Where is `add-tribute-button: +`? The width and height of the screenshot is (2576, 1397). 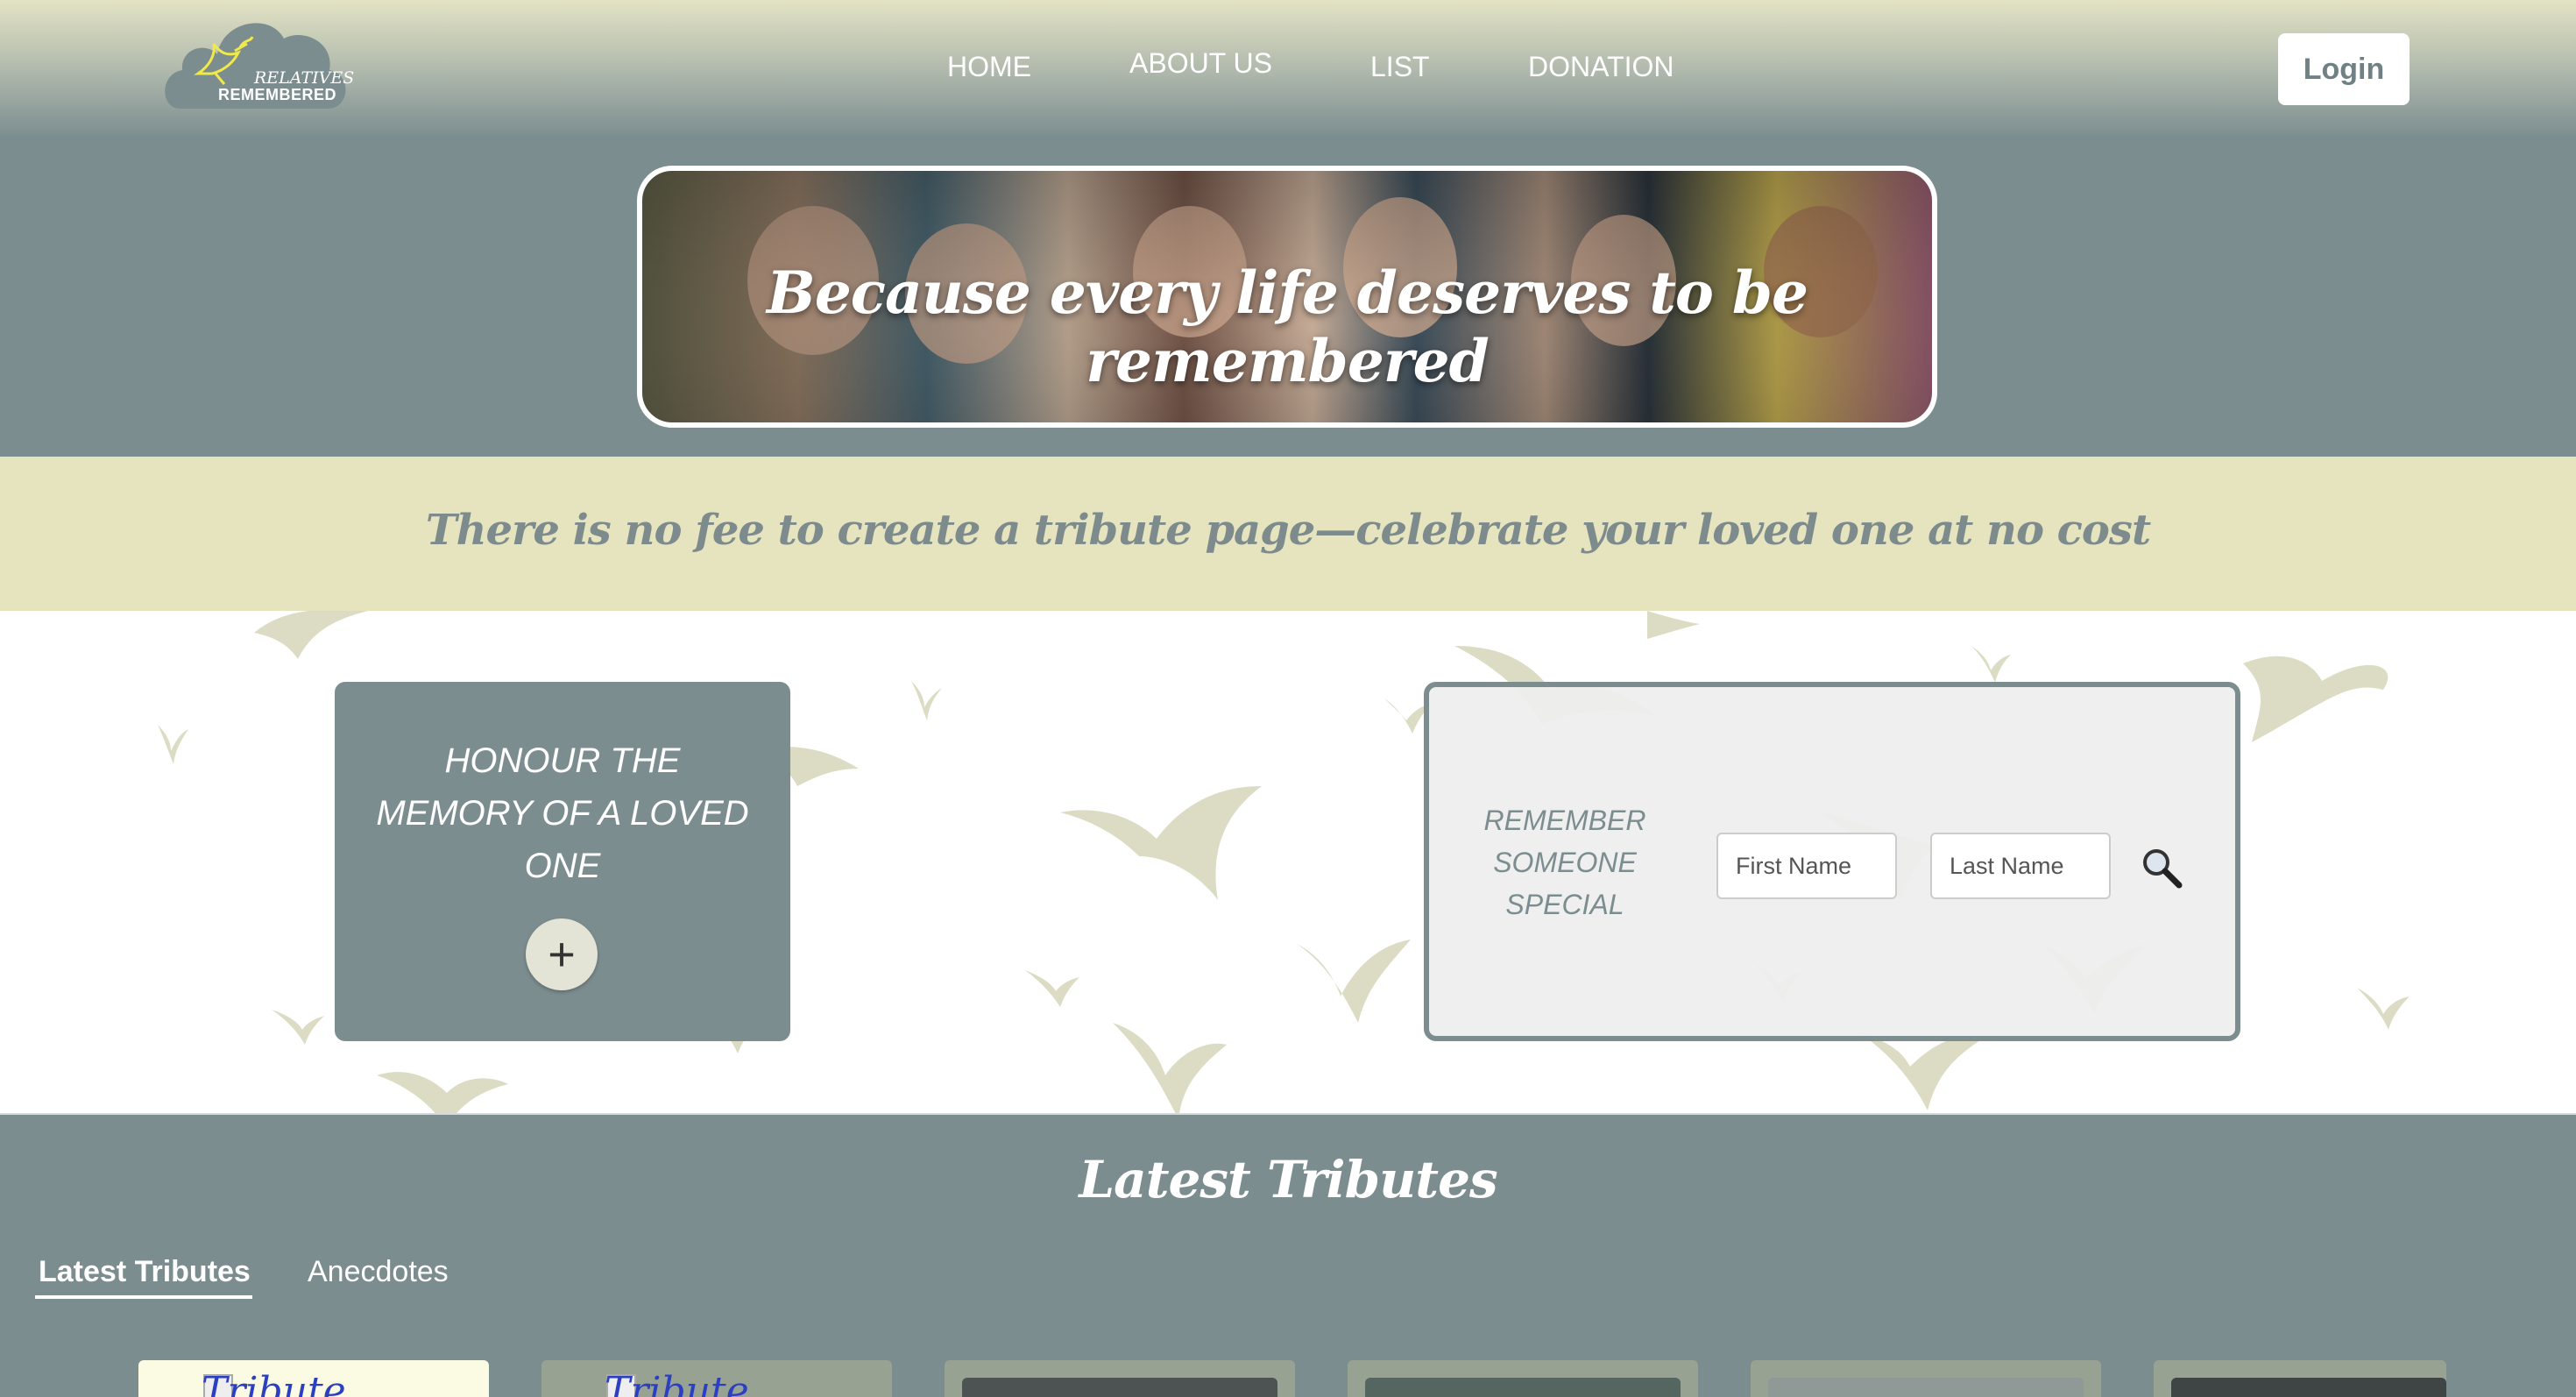
add-tribute-button: + is located at coordinates (562, 954).